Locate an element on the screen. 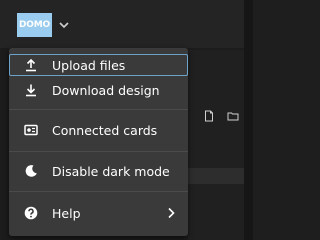 This screenshot has width=320, height=240. menu-item-connected-cards: Connected cards is located at coordinates (98, 130).